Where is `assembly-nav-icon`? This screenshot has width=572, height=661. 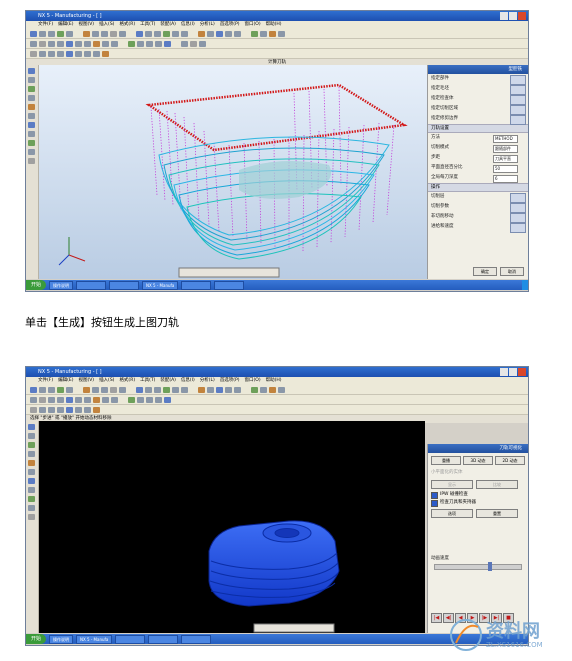 assembly-nav-icon is located at coordinates (31, 80).